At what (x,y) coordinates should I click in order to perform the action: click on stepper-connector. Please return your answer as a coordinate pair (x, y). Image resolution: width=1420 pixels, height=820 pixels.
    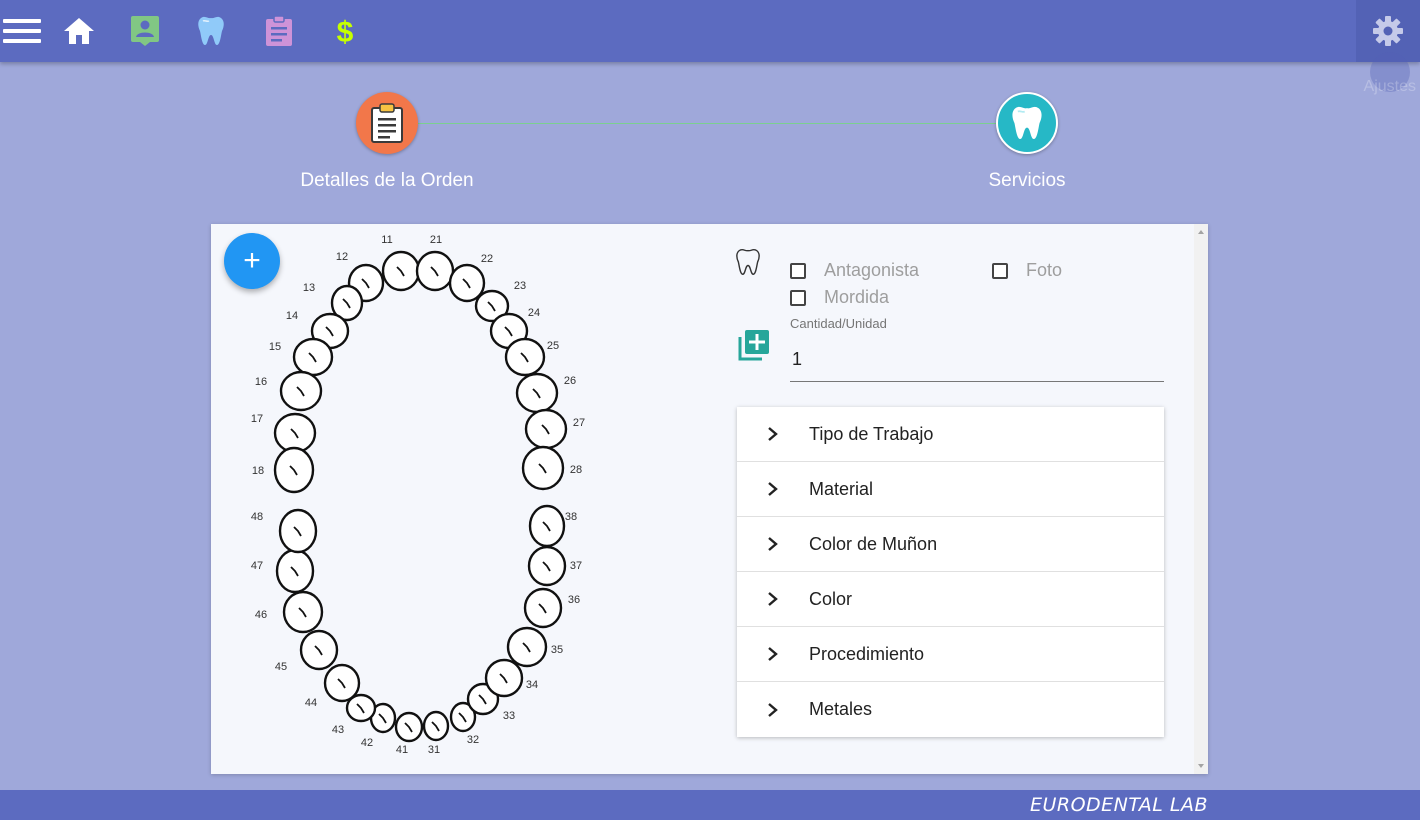
    Looking at the image, I should click on (707, 123).